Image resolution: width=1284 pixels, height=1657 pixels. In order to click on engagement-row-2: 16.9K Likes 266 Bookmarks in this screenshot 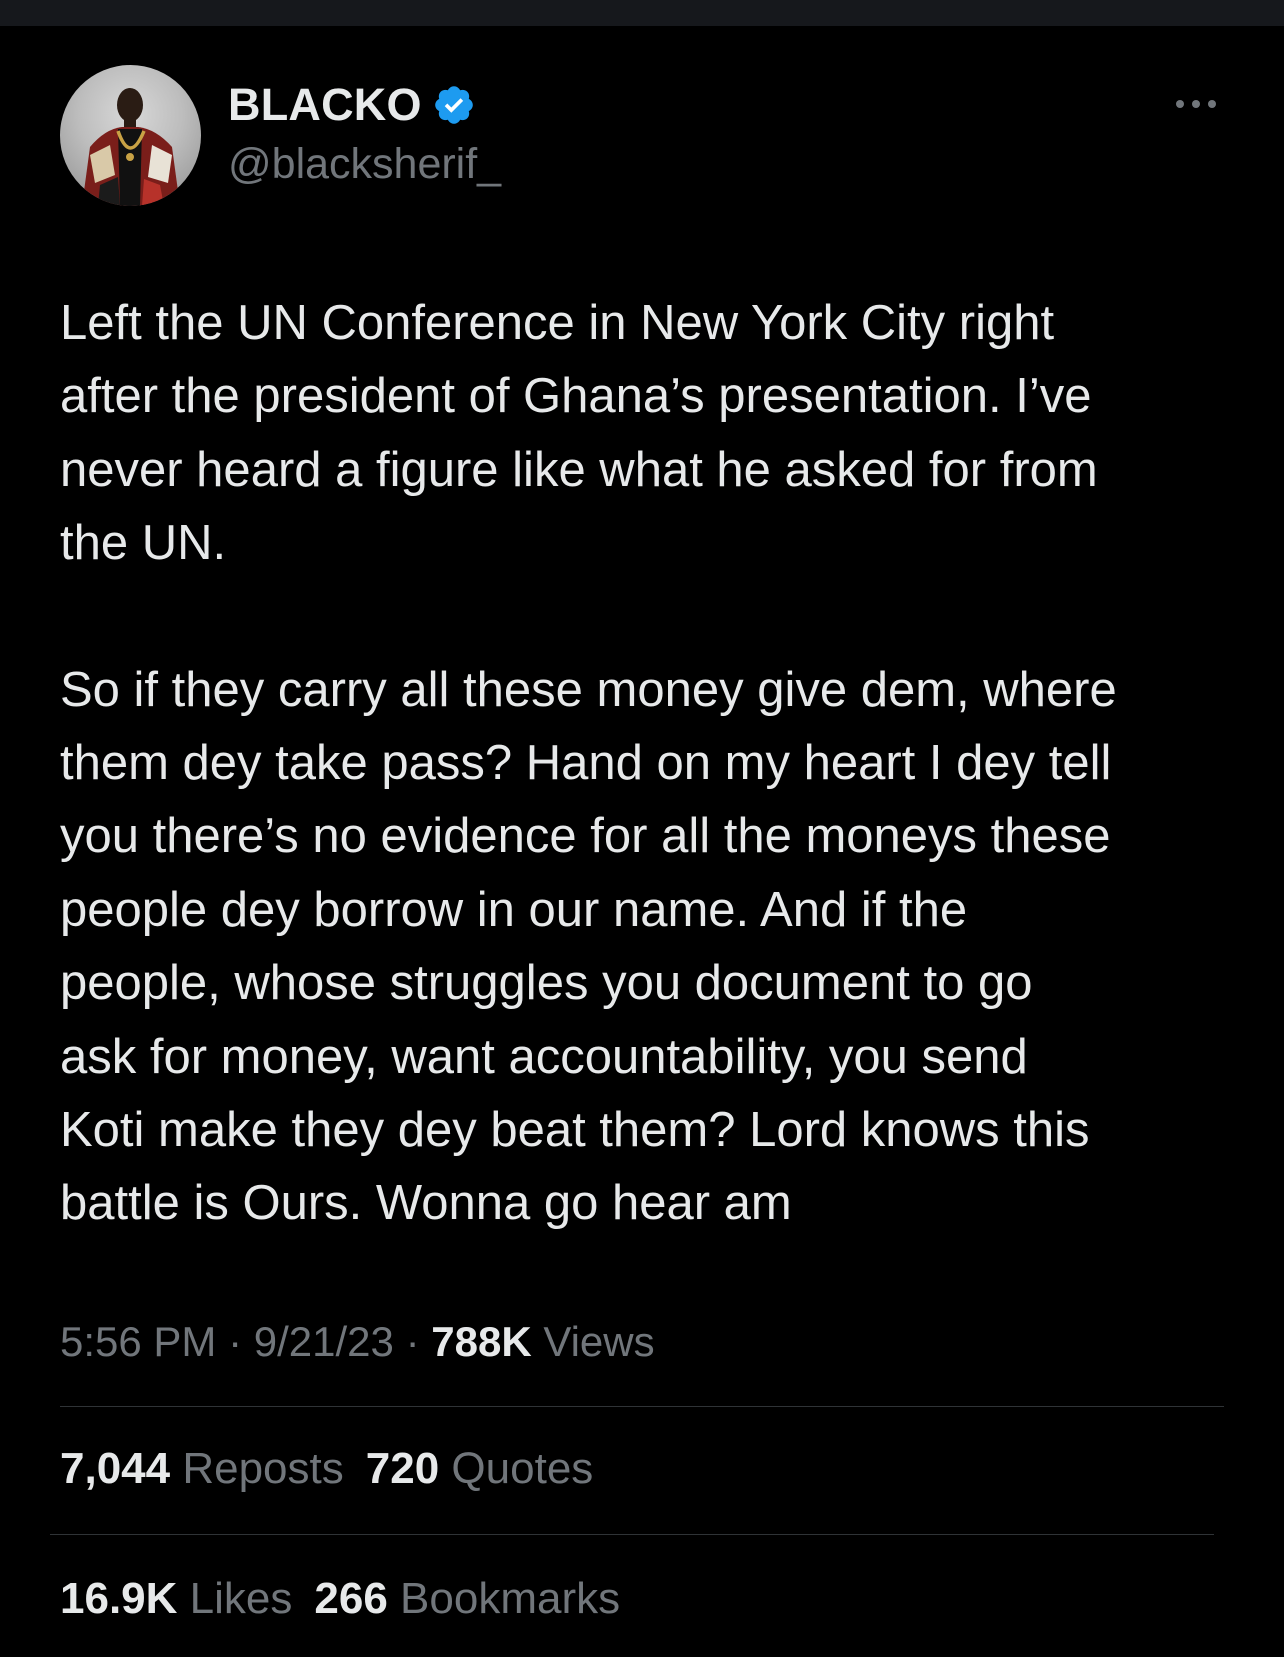, I will do `click(340, 1599)`.